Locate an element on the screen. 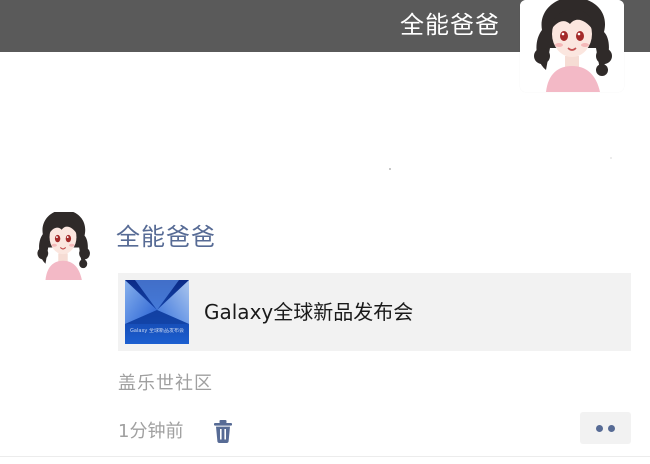  post-username: 全能爸爸 is located at coordinates (166, 237).